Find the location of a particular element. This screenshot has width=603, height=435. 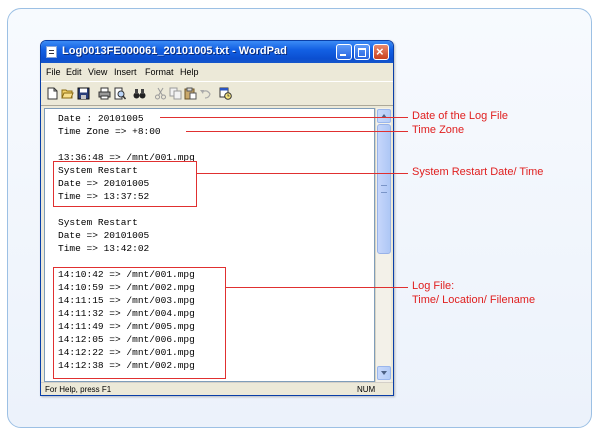

callout-logfile-title: Log File: is located at coordinates (433, 286).